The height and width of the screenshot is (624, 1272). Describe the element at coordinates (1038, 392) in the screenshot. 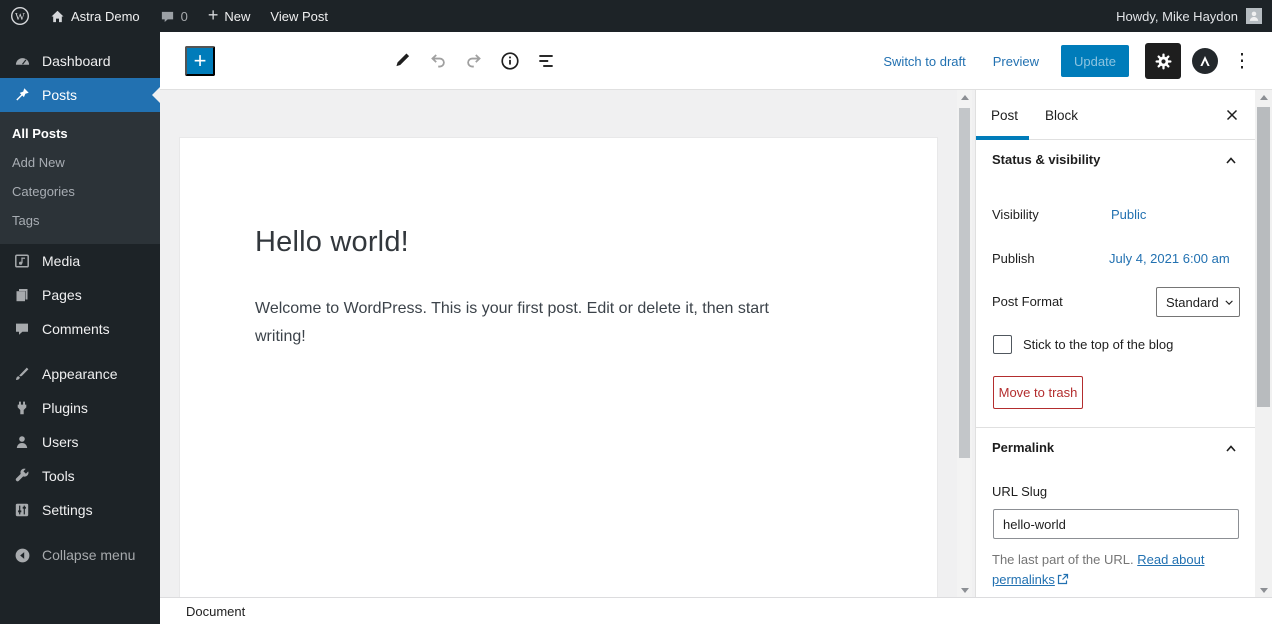

I see `move-to-trash-button: Move to trash` at that location.